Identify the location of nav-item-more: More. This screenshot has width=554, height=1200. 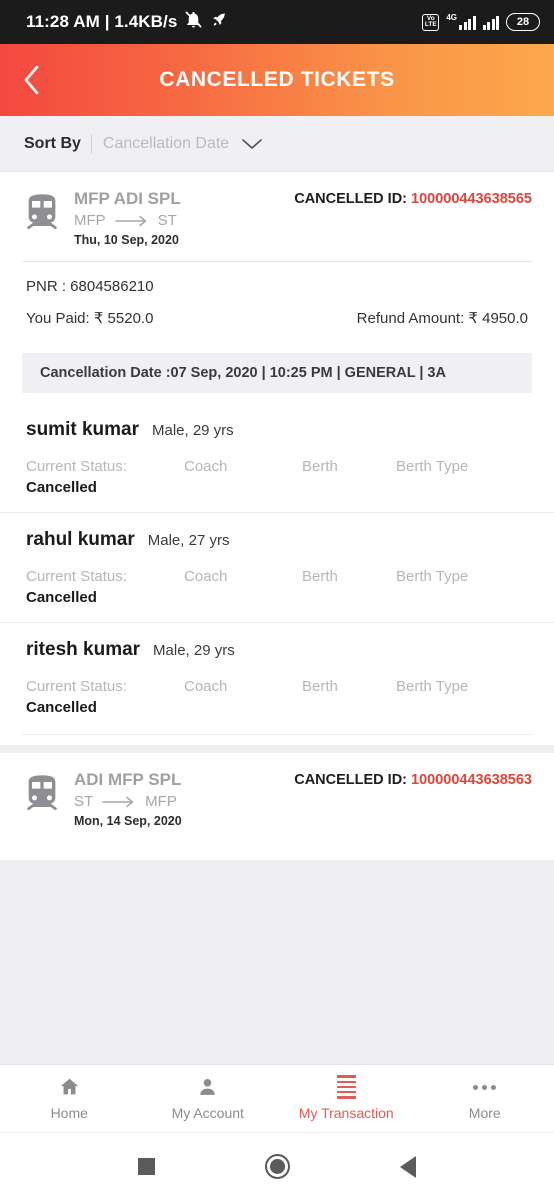
(485, 1098).